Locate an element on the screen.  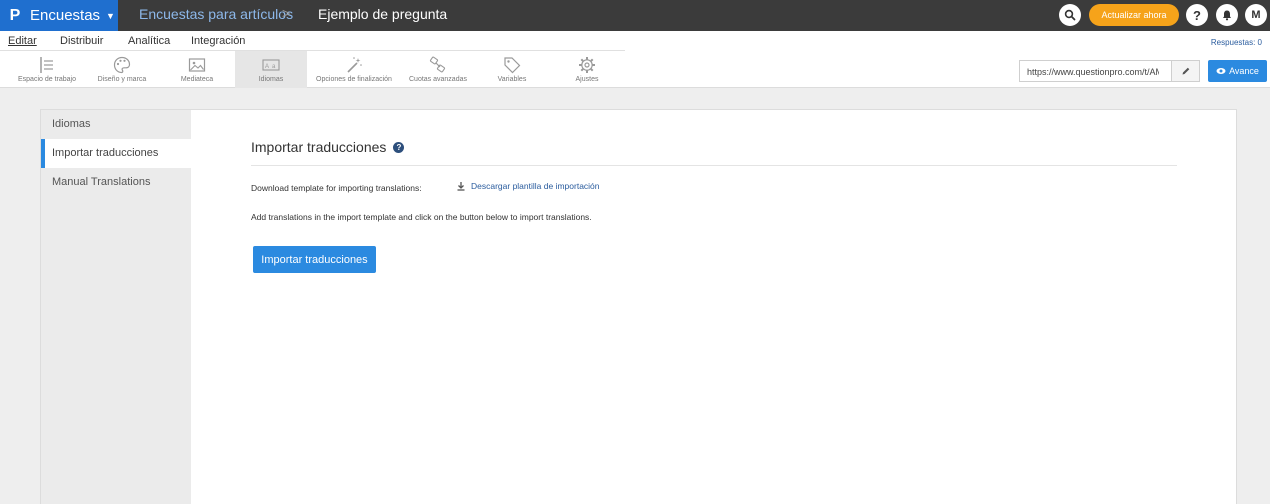
caret-down-icon: ▼ is located at coordinates (110, 15).